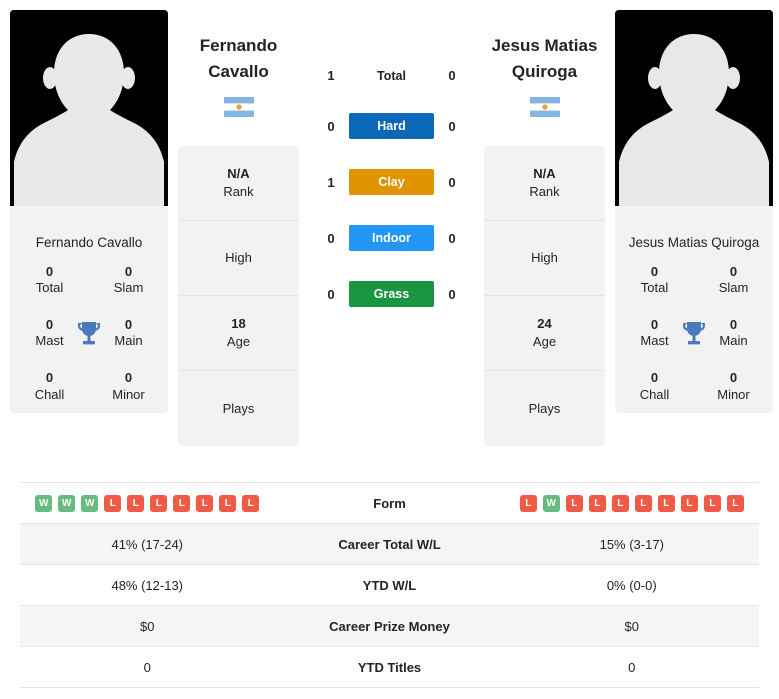  I want to click on right-form-cell: LWLLLLLLLL, so click(632, 503).